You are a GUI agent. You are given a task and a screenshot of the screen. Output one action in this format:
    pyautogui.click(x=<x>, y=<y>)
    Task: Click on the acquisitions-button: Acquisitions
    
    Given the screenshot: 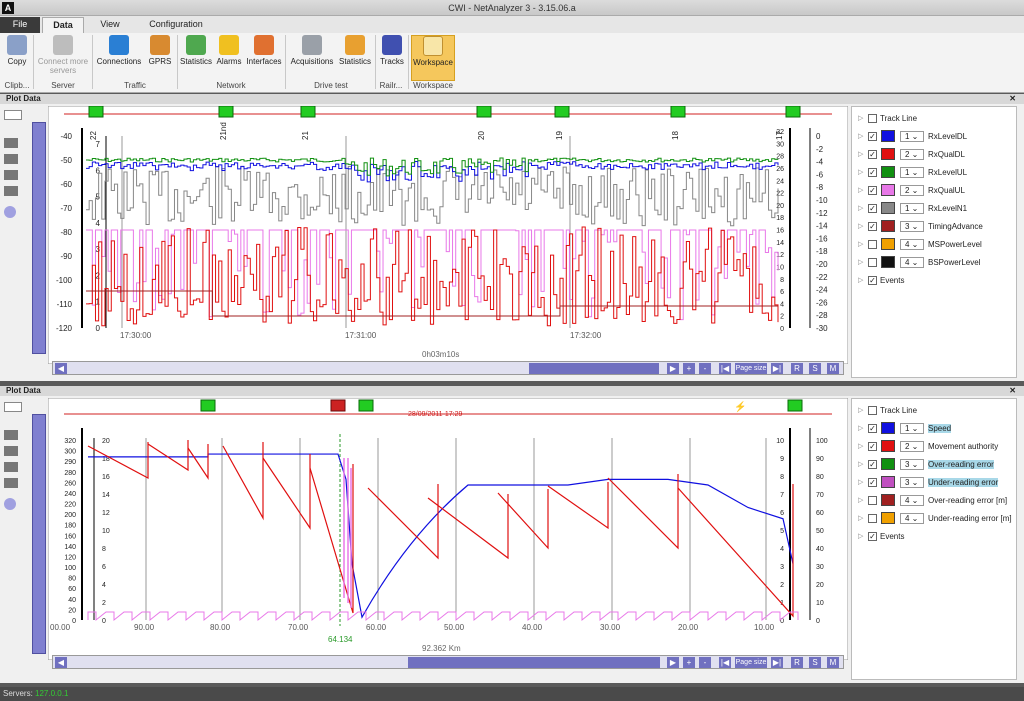 What is the action you would take?
    pyautogui.click(x=312, y=55)
    